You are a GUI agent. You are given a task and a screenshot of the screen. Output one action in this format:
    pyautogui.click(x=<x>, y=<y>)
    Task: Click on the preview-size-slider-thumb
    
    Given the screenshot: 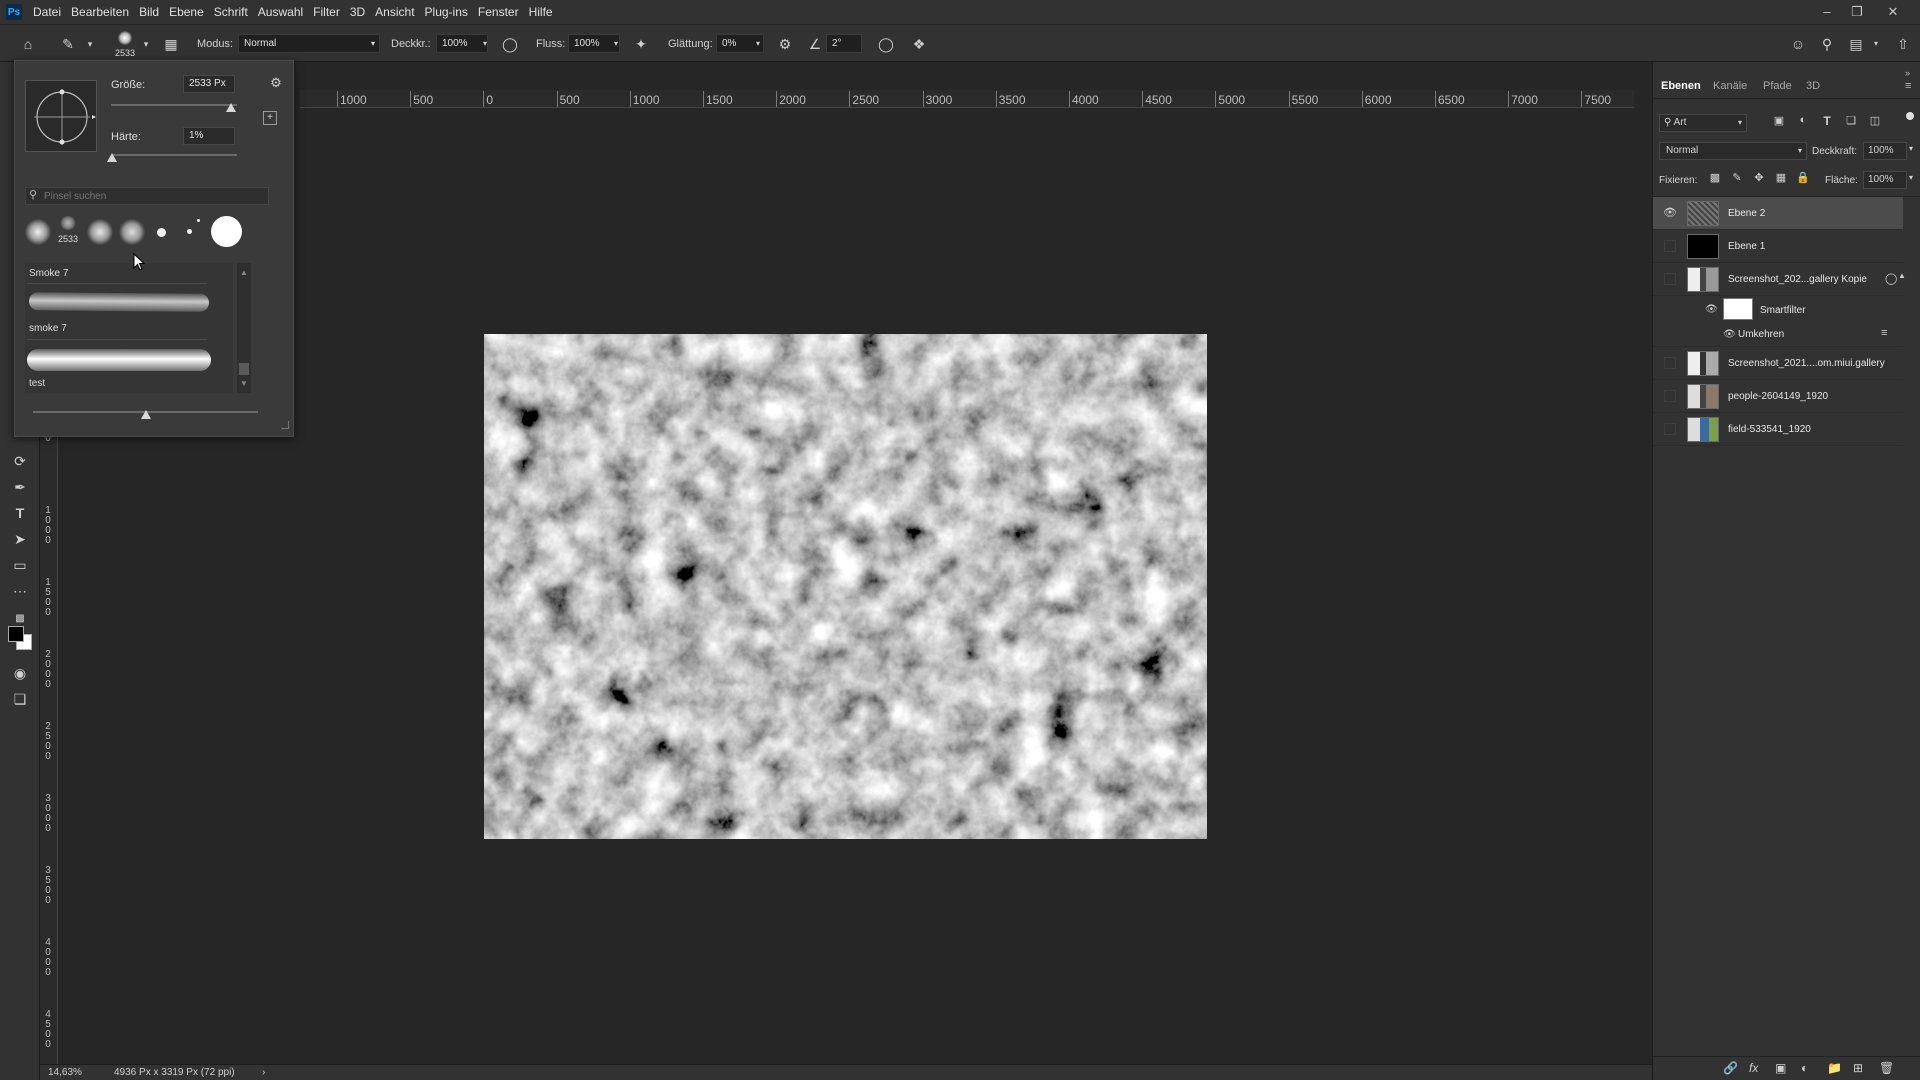 What is the action you would take?
    pyautogui.click(x=145, y=414)
    